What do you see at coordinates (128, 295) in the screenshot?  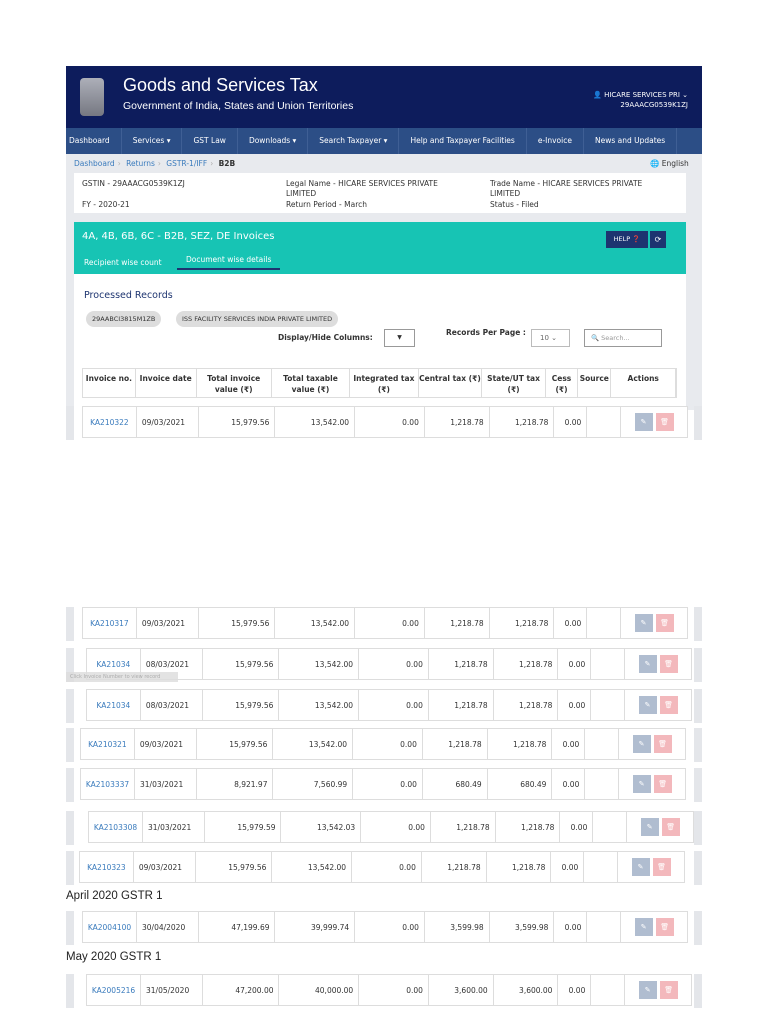 I see `processed-records-heading: Processed Records` at bounding box center [128, 295].